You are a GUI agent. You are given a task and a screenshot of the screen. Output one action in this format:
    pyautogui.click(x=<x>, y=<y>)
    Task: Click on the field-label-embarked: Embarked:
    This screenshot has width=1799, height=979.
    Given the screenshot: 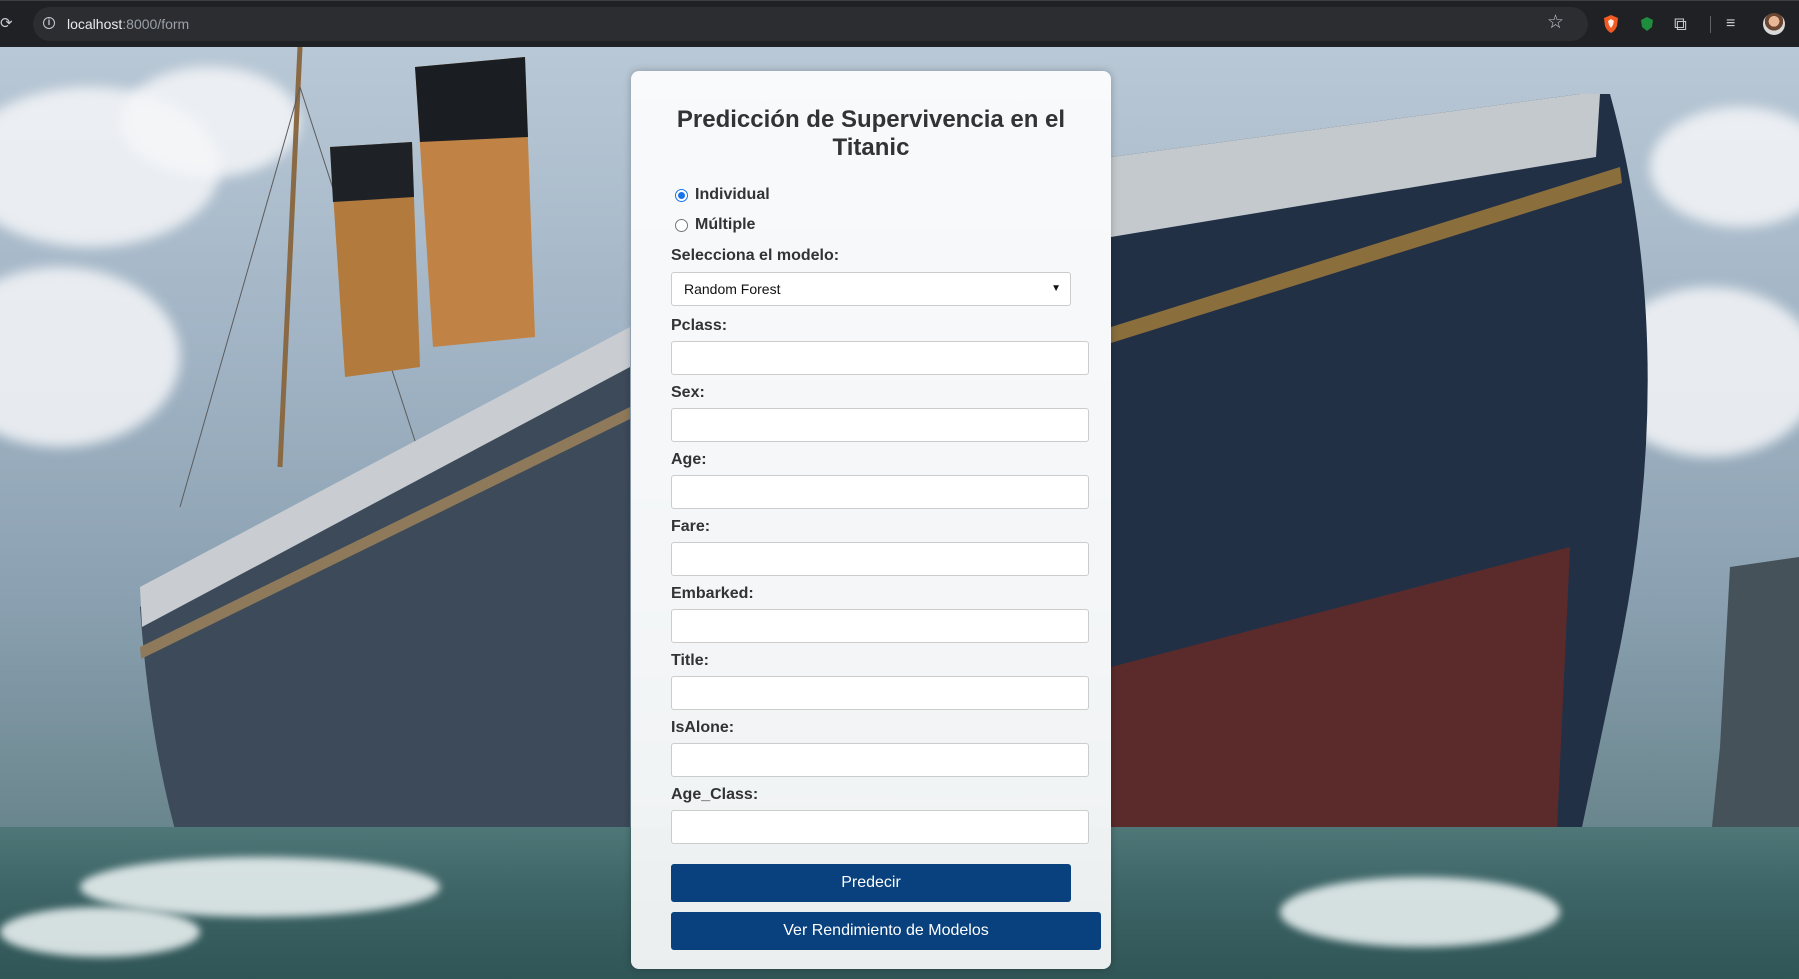 What is the action you would take?
    pyautogui.click(x=712, y=593)
    